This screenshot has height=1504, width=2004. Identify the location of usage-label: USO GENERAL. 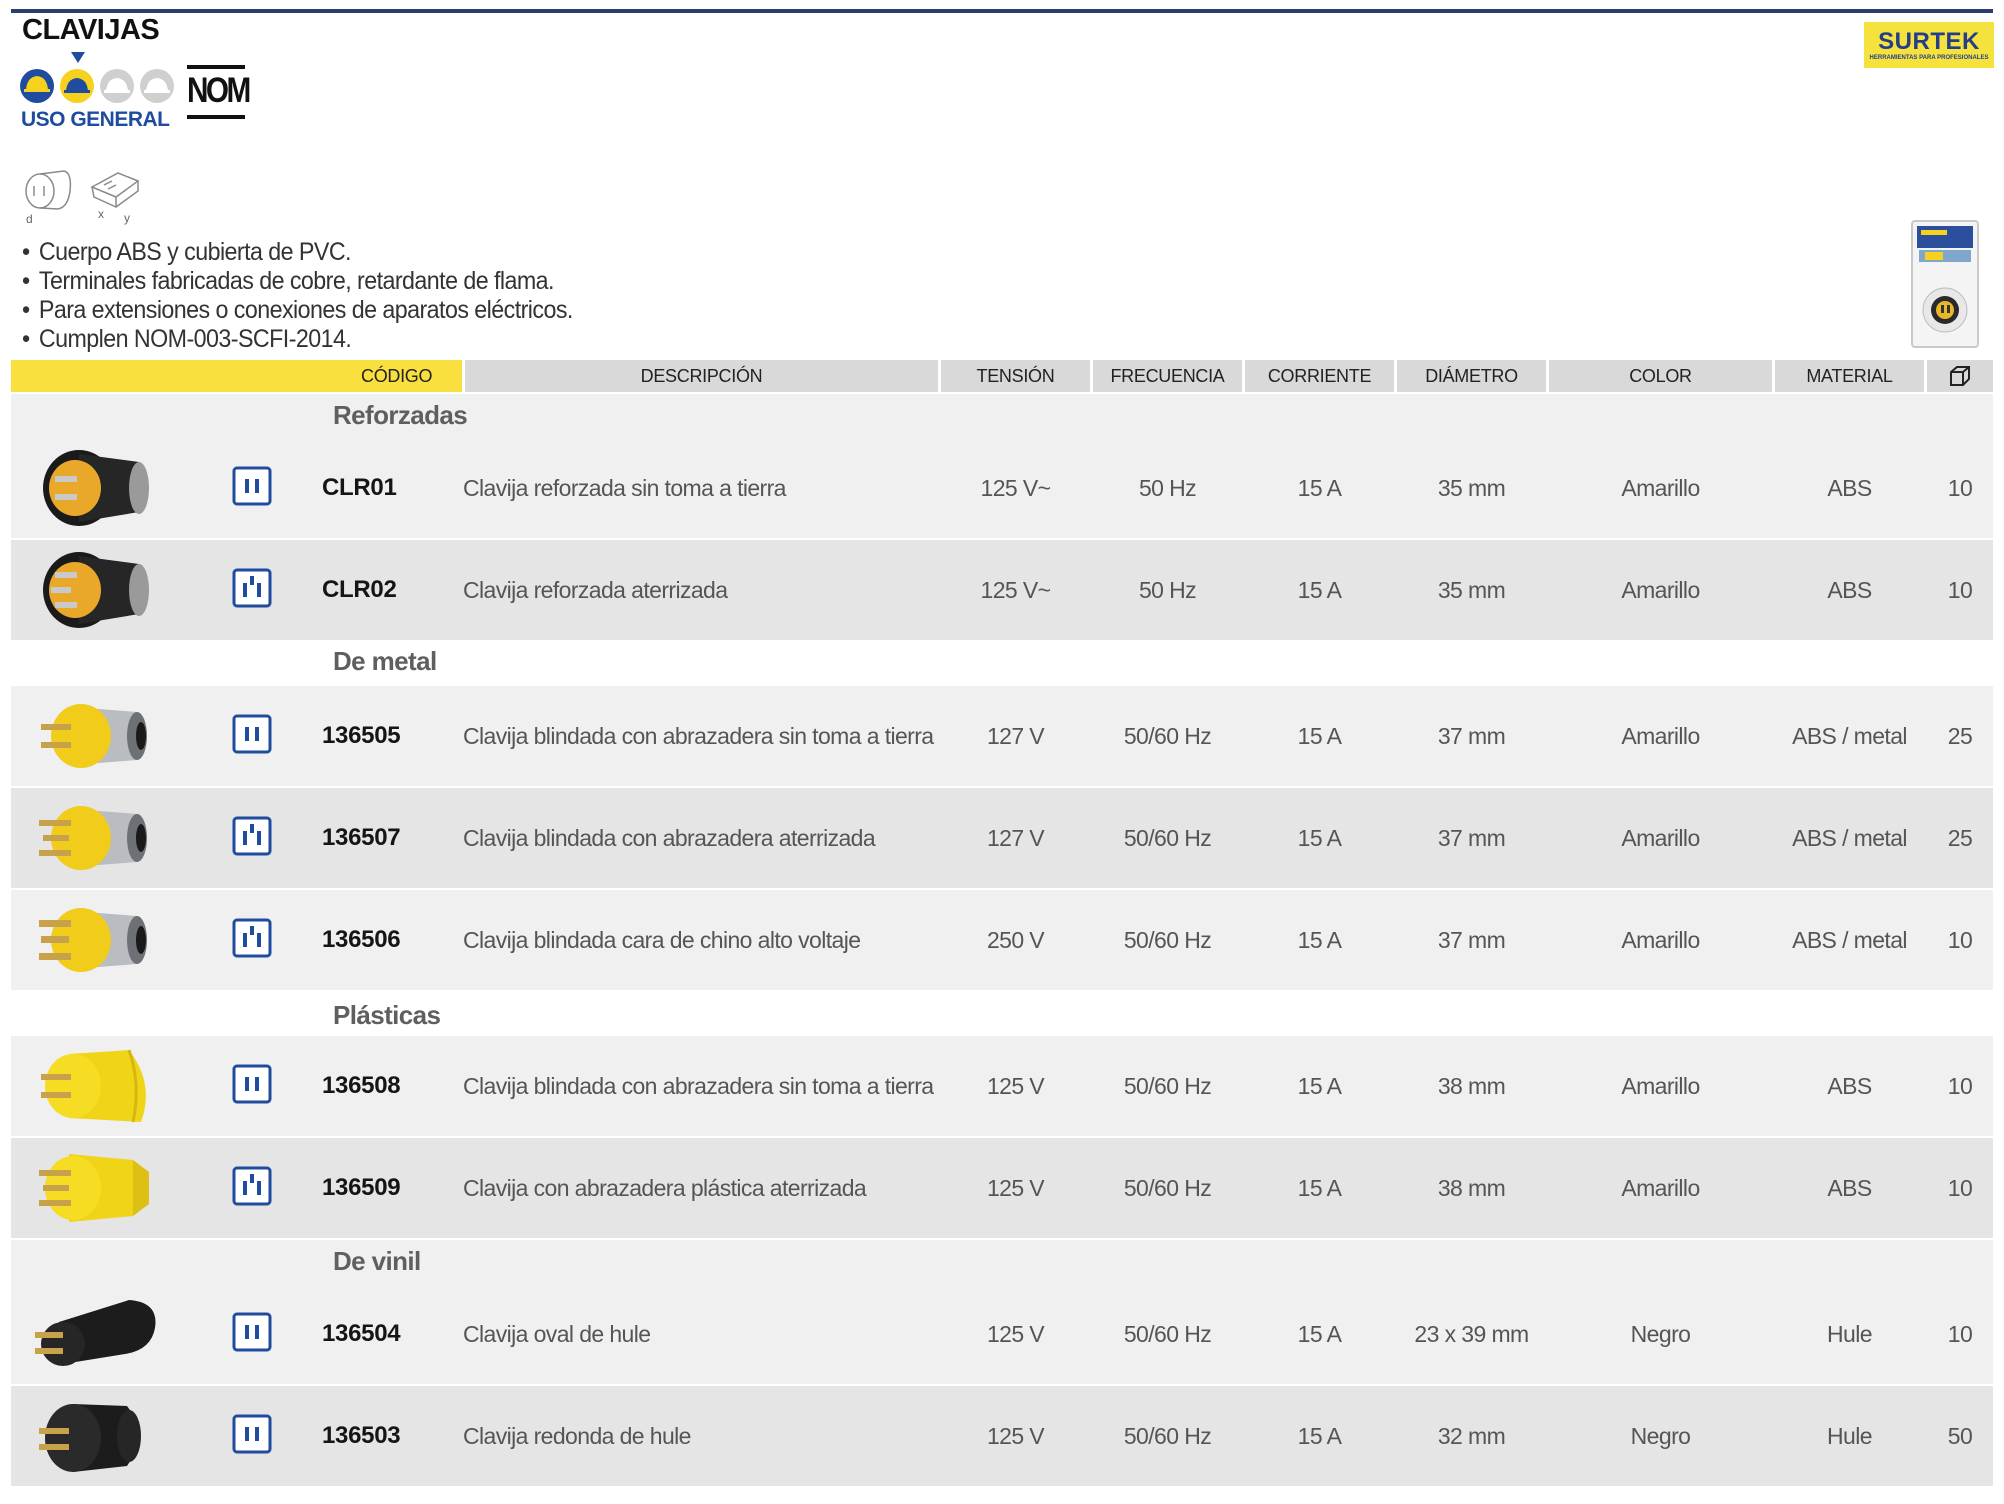
(95, 119).